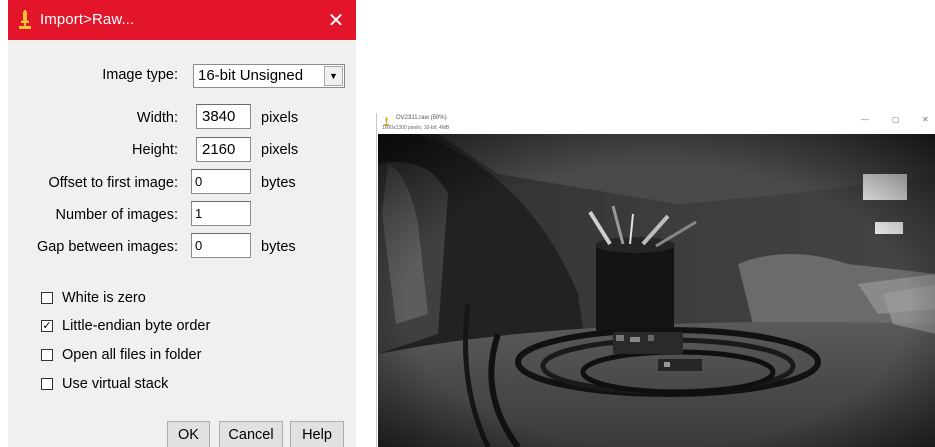  What do you see at coordinates (140, 75) in the screenshot?
I see `image-type-label: Image type:` at bounding box center [140, 75].